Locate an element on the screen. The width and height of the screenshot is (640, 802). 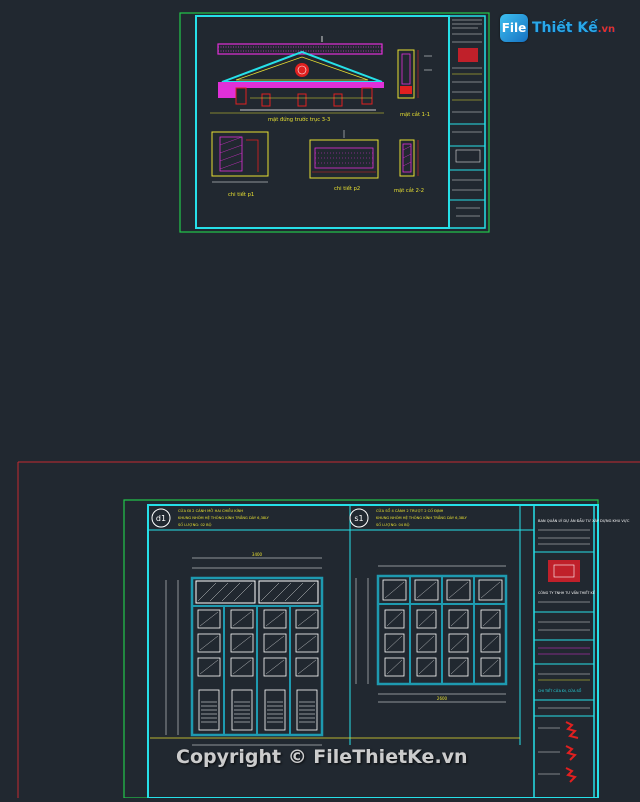
section-1-1-drawing: mặt cắt 1-1 is located at coordinates (414, 83).